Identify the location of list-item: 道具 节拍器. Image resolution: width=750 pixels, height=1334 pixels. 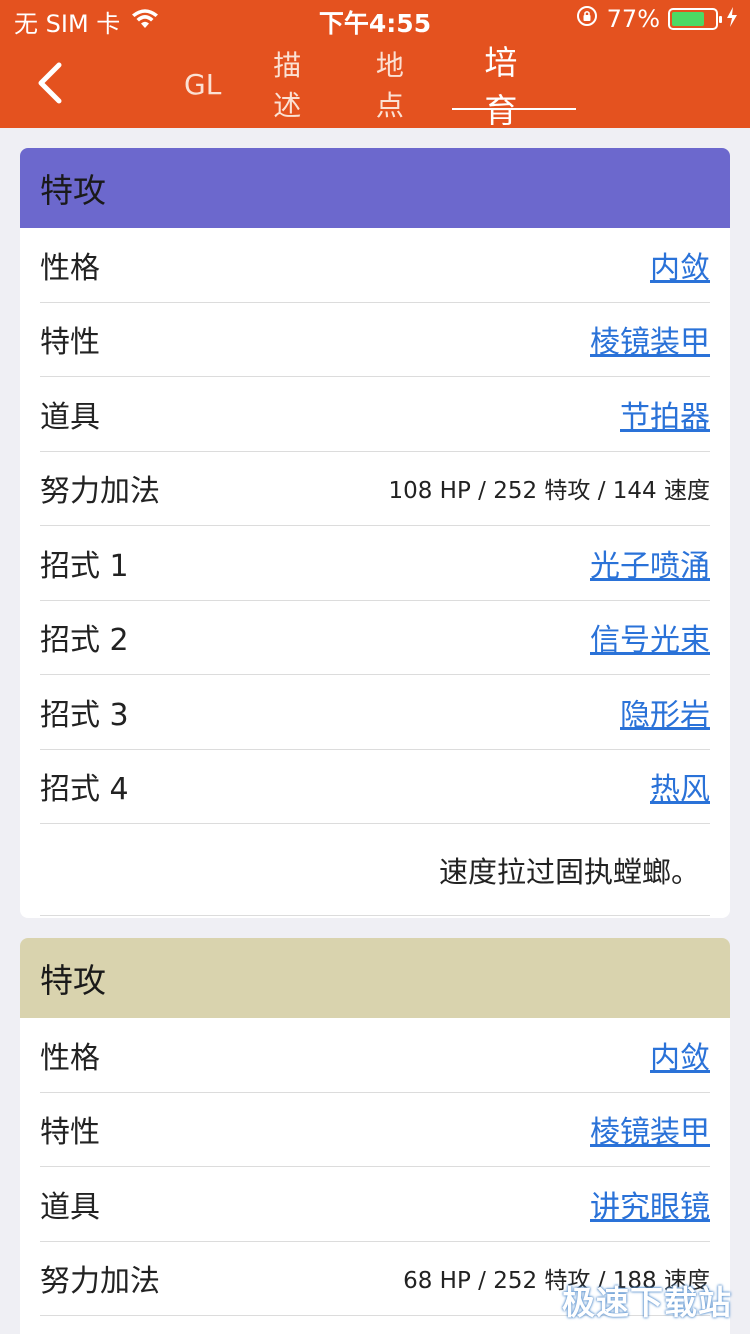
(375, 414).